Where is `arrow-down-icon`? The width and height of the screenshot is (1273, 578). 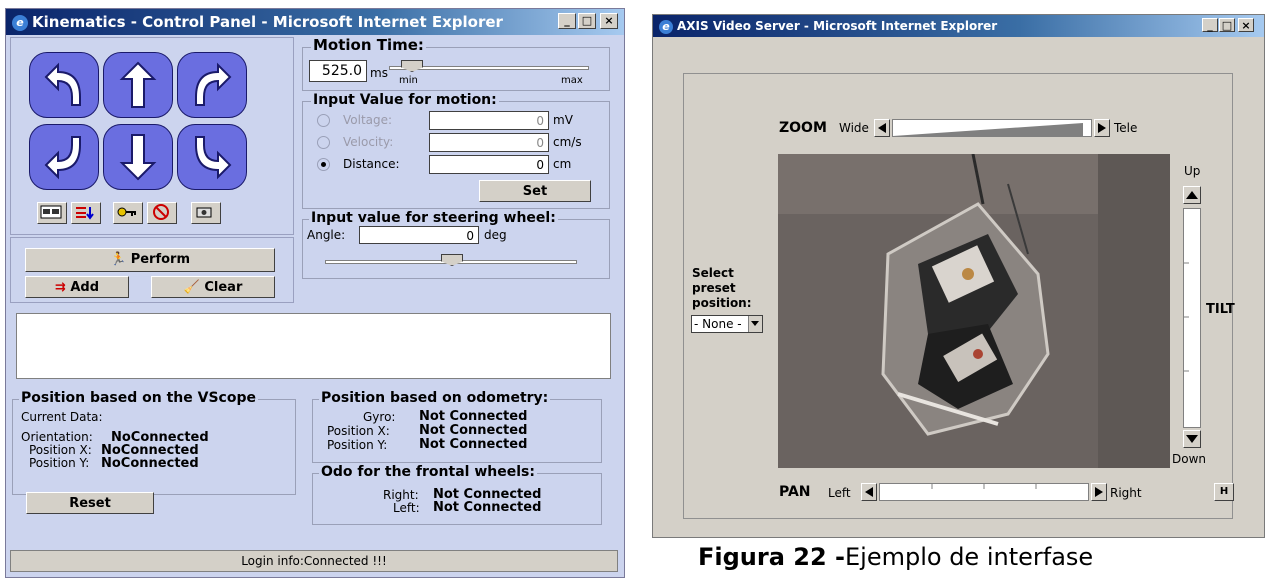 arrow-down-icon is located at coordinates (138, 157).